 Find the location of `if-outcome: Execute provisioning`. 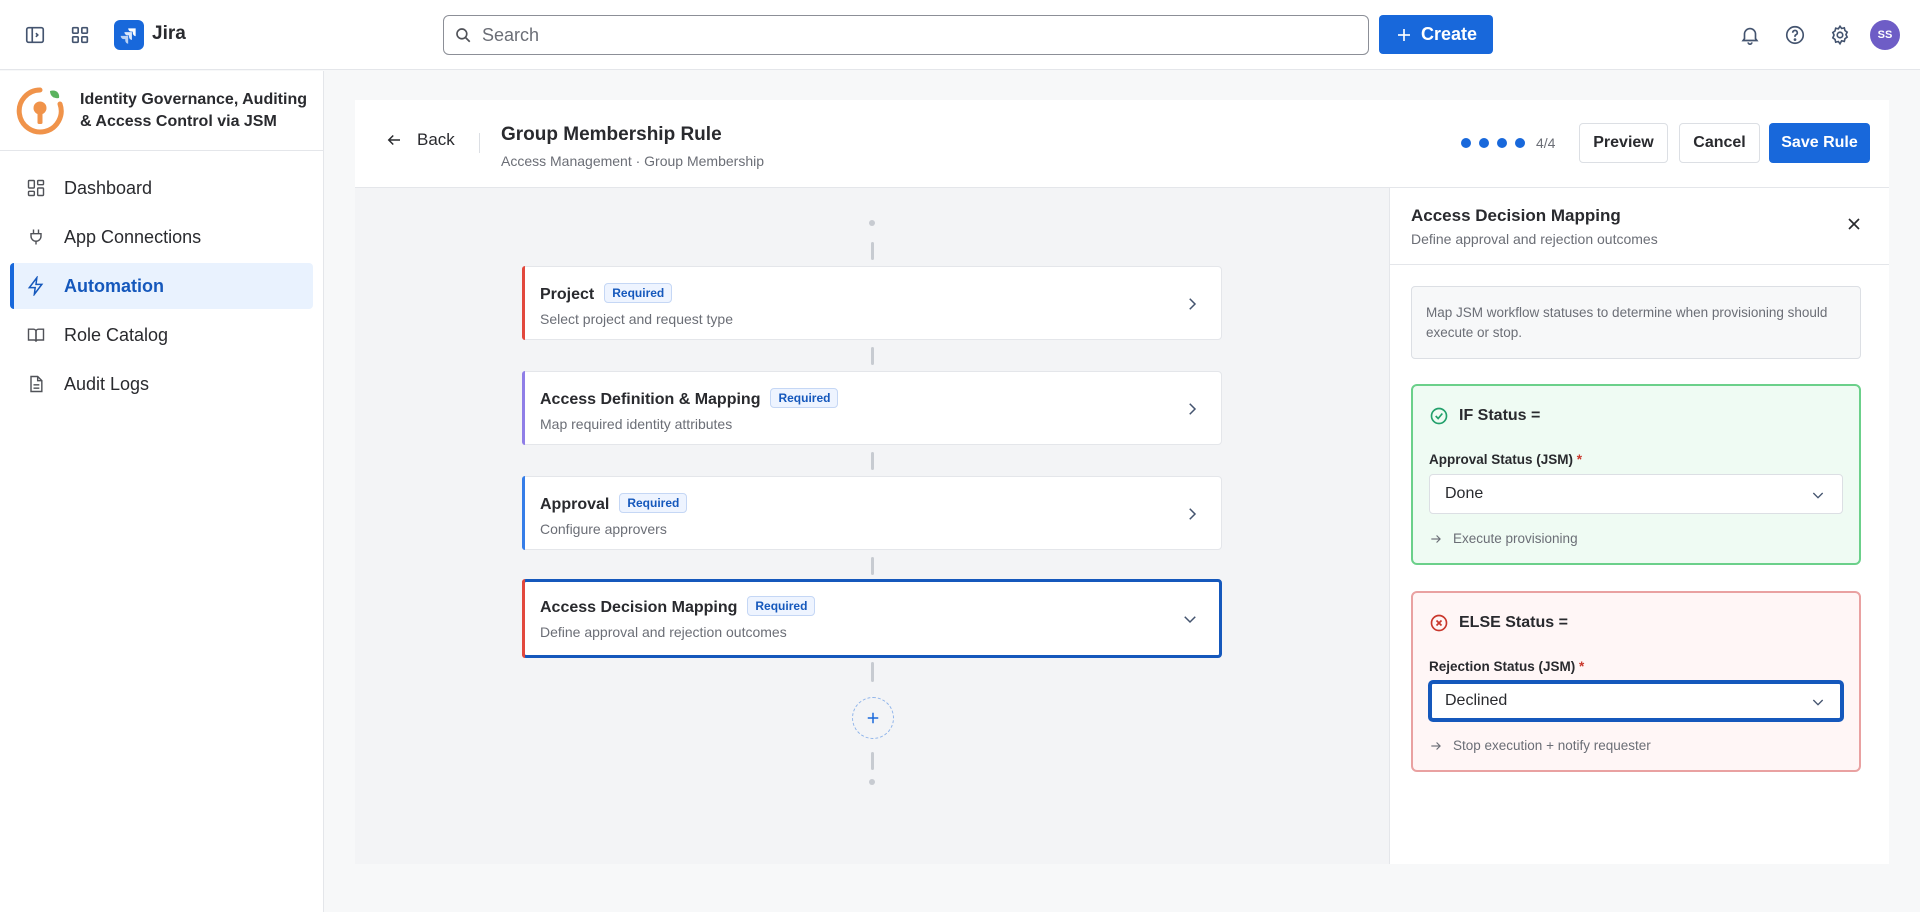

if-outcome: Execute provisioning is located at coordinates (1503, 538).